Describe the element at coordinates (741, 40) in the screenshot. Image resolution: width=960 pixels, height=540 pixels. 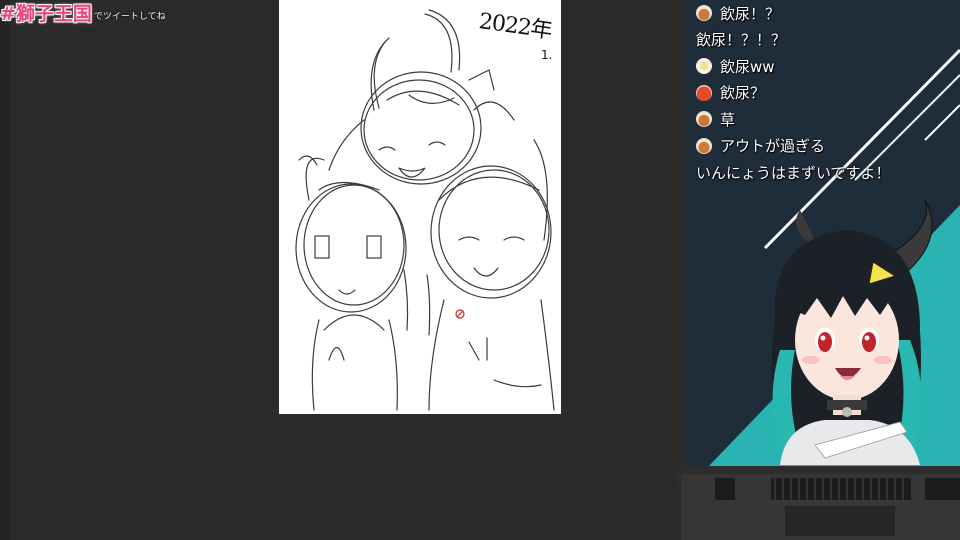
I see `chat-message-text: 飲尿！？！？` at that location.